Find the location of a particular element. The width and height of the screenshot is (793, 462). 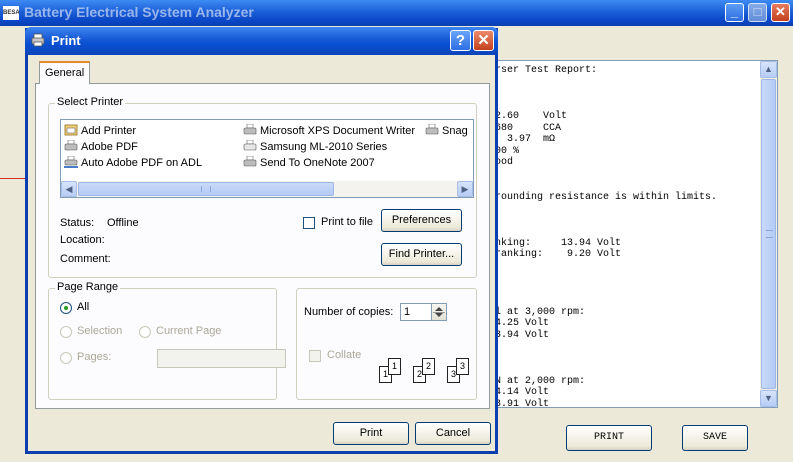

dialog-title-bar: Print ? ✕ is located at coordinates (261, 41).